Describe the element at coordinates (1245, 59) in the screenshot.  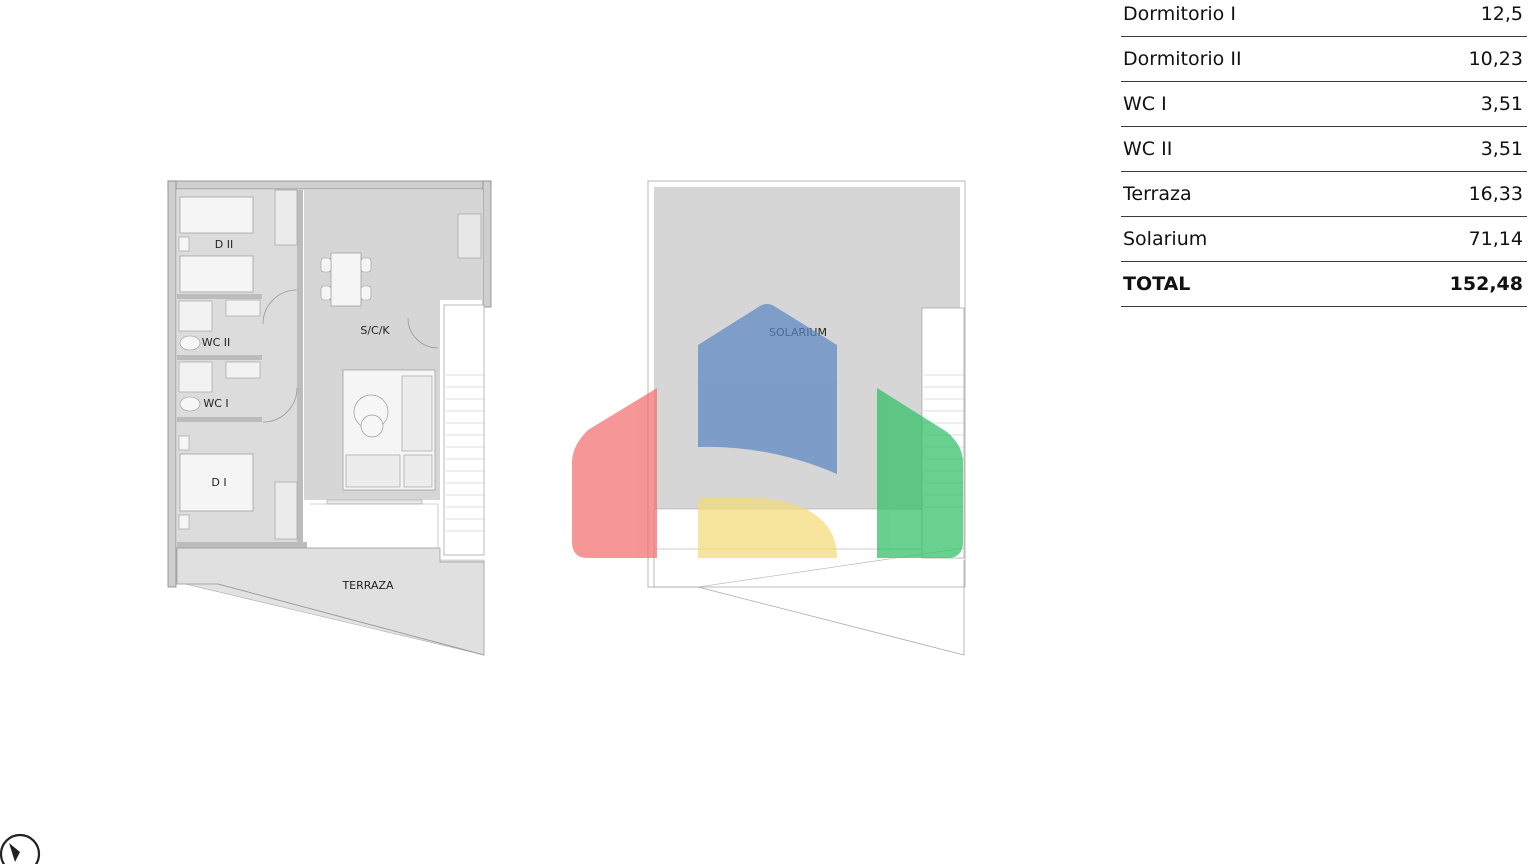
I see `area-name: Dormitorio II` at that location.